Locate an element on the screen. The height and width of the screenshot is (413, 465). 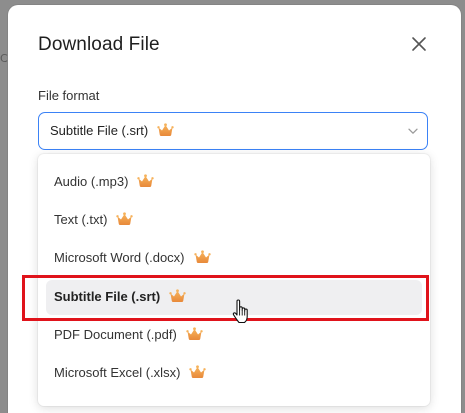
option-label: PDF Document (.pdf) is located at coordinates (128, 334).